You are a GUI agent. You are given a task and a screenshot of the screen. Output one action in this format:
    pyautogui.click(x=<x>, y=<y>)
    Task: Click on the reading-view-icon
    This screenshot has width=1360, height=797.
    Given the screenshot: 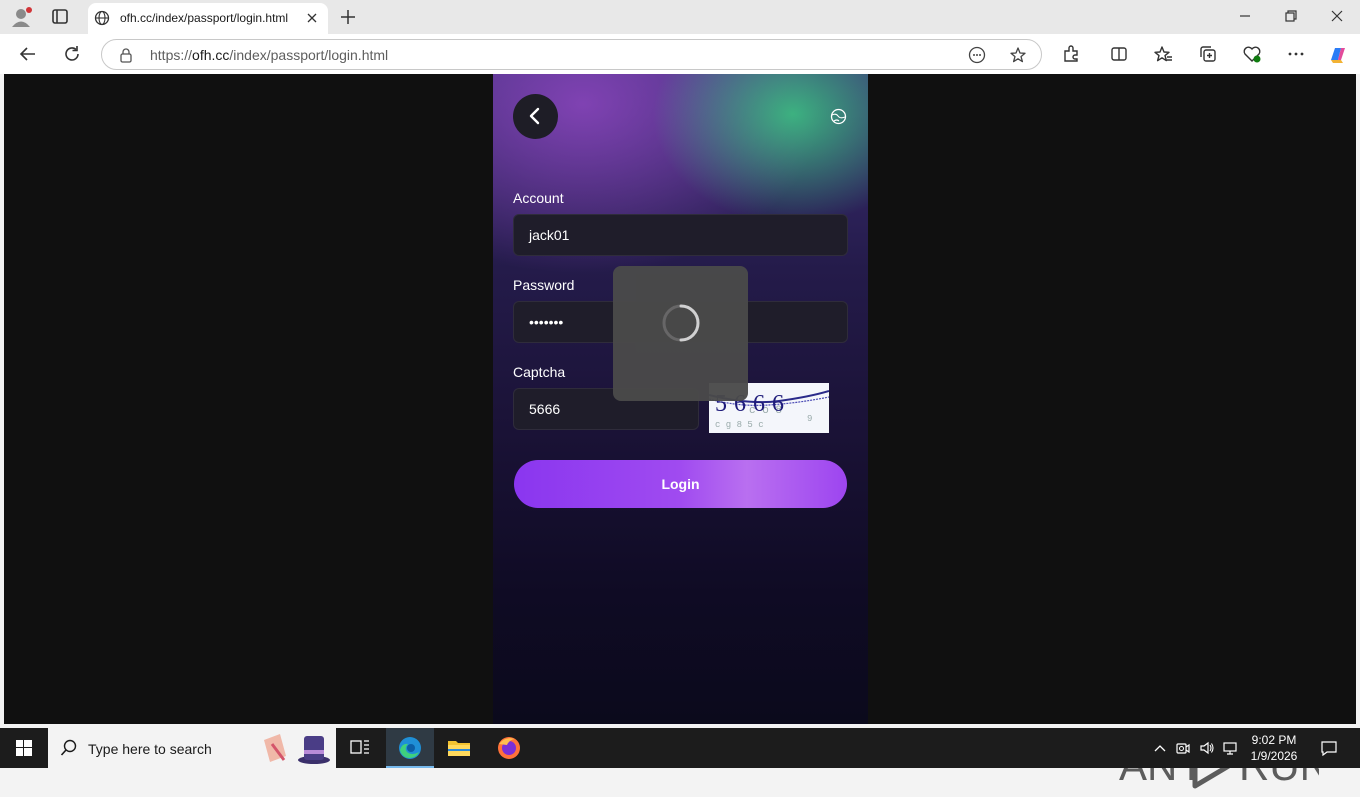 What is the action you would take?
    pyautogui.click(x=977, y=55)
    